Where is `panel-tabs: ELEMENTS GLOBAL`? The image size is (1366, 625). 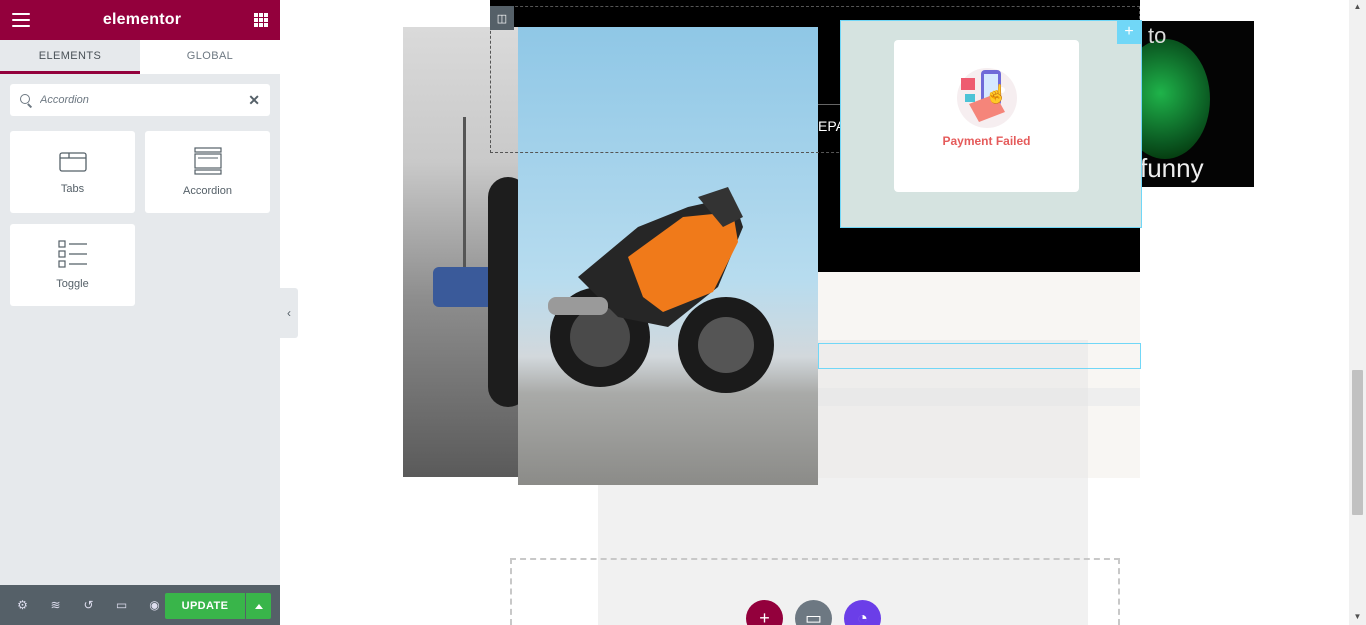
panel-tabs: ELEMENTS GLOBAL is located at coordinates (140, 57).